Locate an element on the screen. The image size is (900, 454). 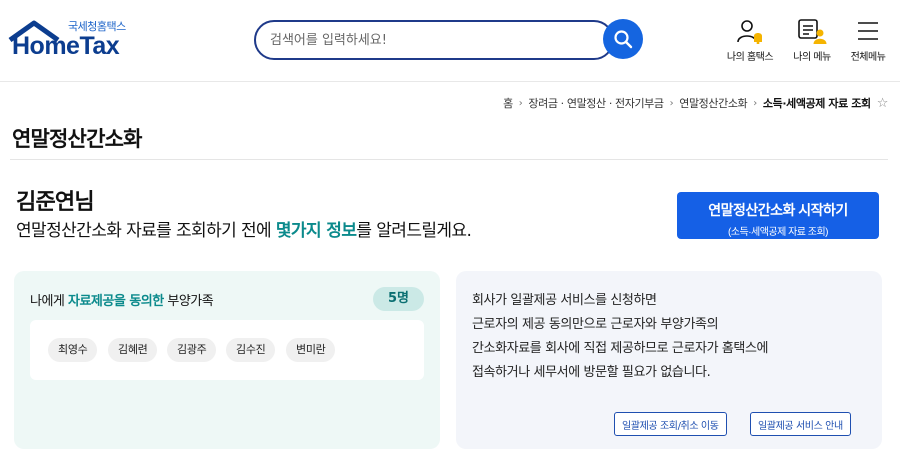
menu-person-icon is located at coordinates (812, 31).